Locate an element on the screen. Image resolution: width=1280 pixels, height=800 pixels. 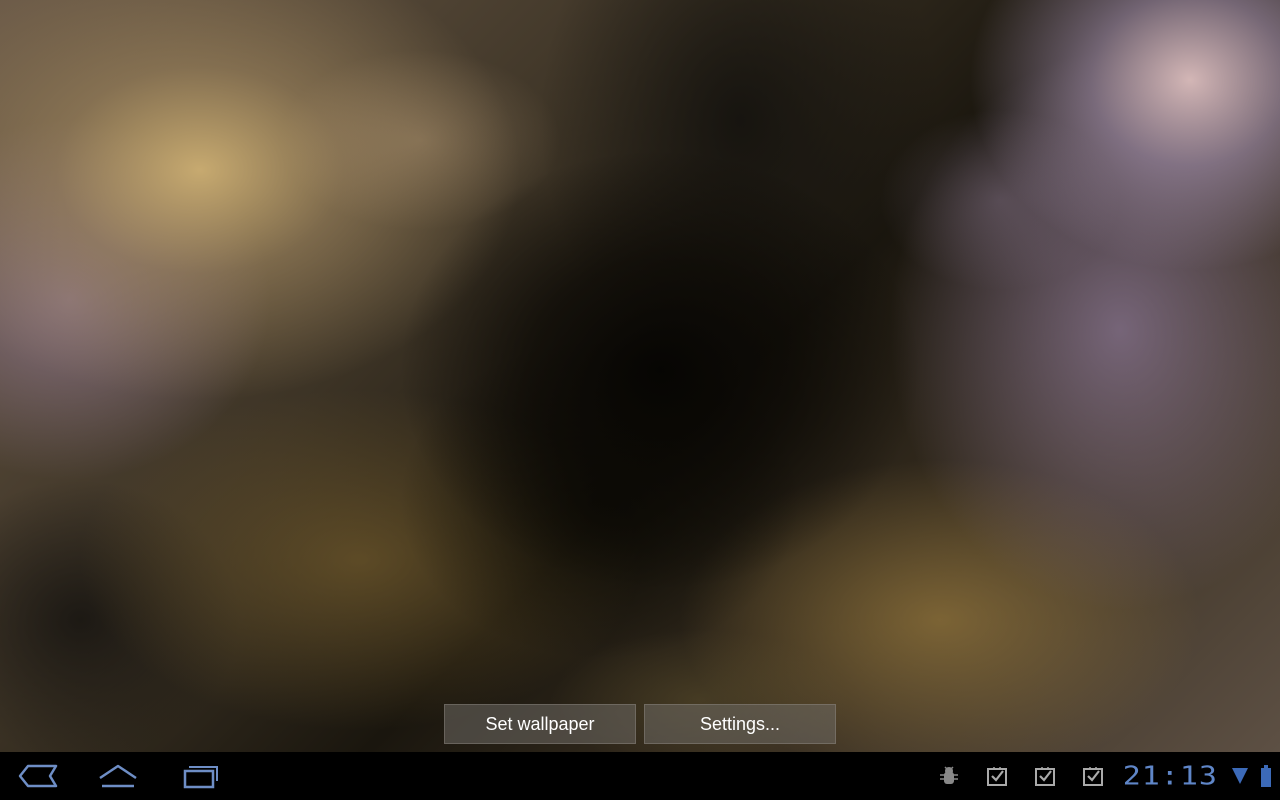
status-area: 21:13 is located at coordinates (1102, 776).